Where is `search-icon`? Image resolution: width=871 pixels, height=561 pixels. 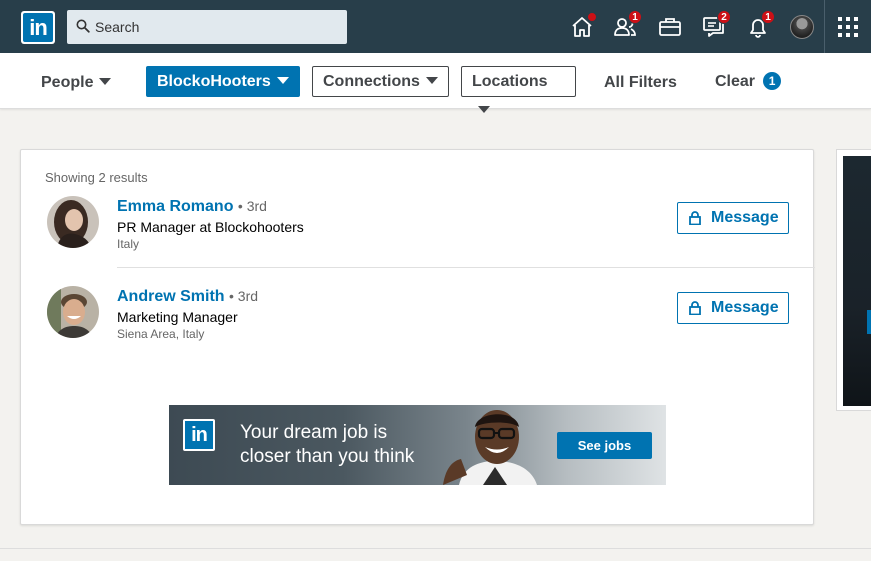
search-icon is located at coordinates (83, 26).